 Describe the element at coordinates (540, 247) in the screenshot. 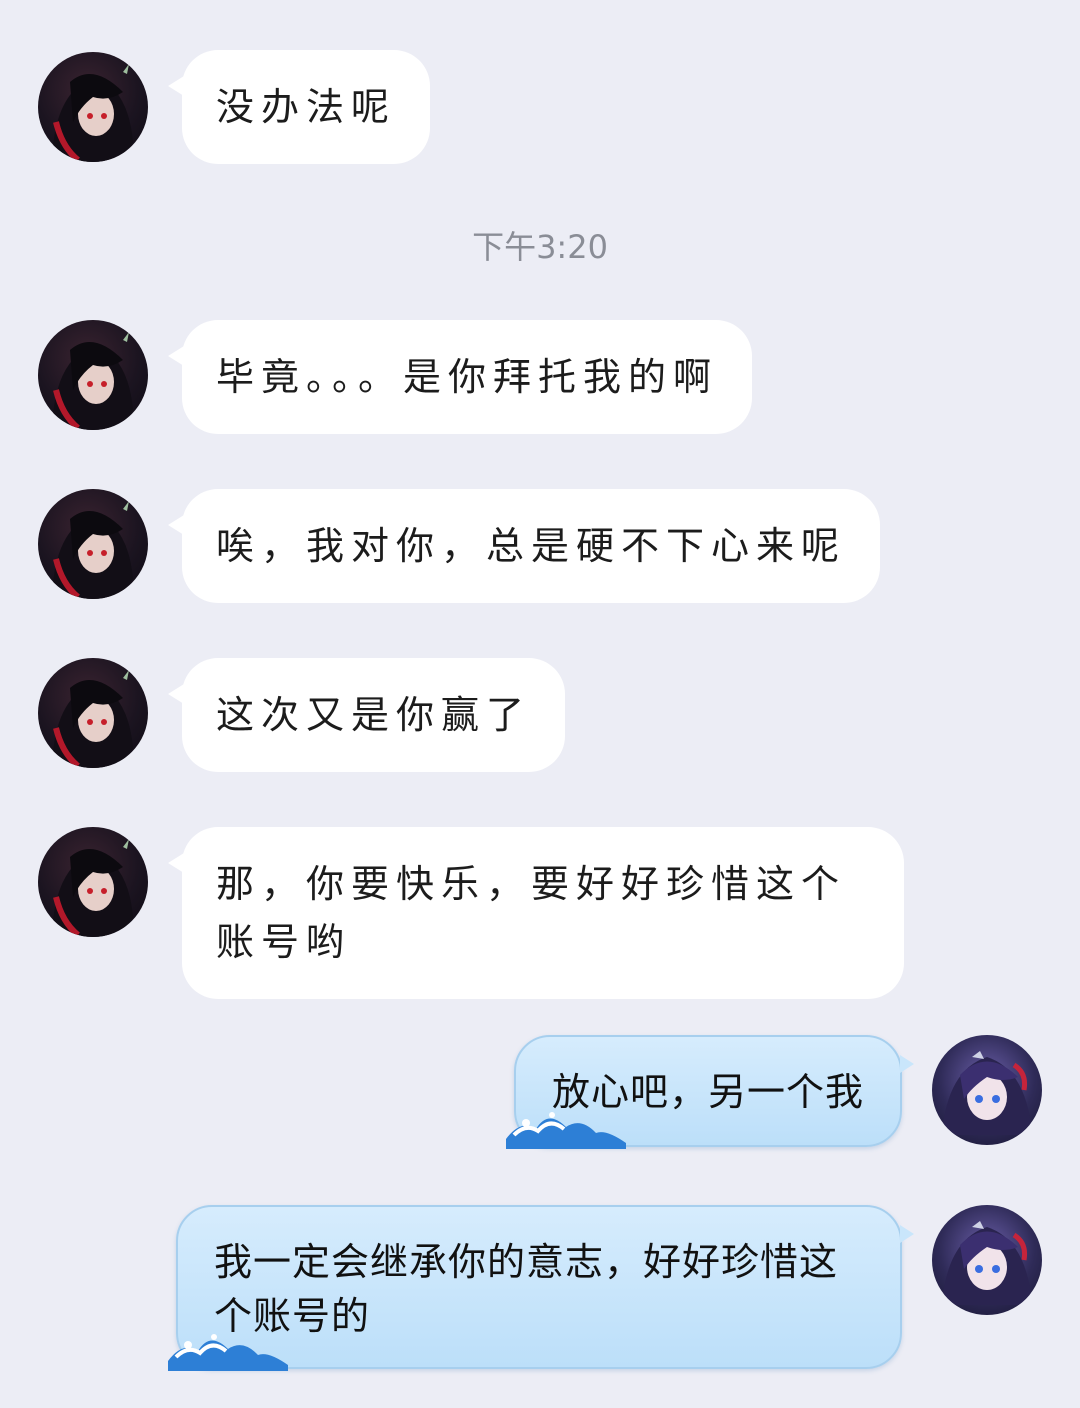

I see `timestamp: 下午3:20` at that location.